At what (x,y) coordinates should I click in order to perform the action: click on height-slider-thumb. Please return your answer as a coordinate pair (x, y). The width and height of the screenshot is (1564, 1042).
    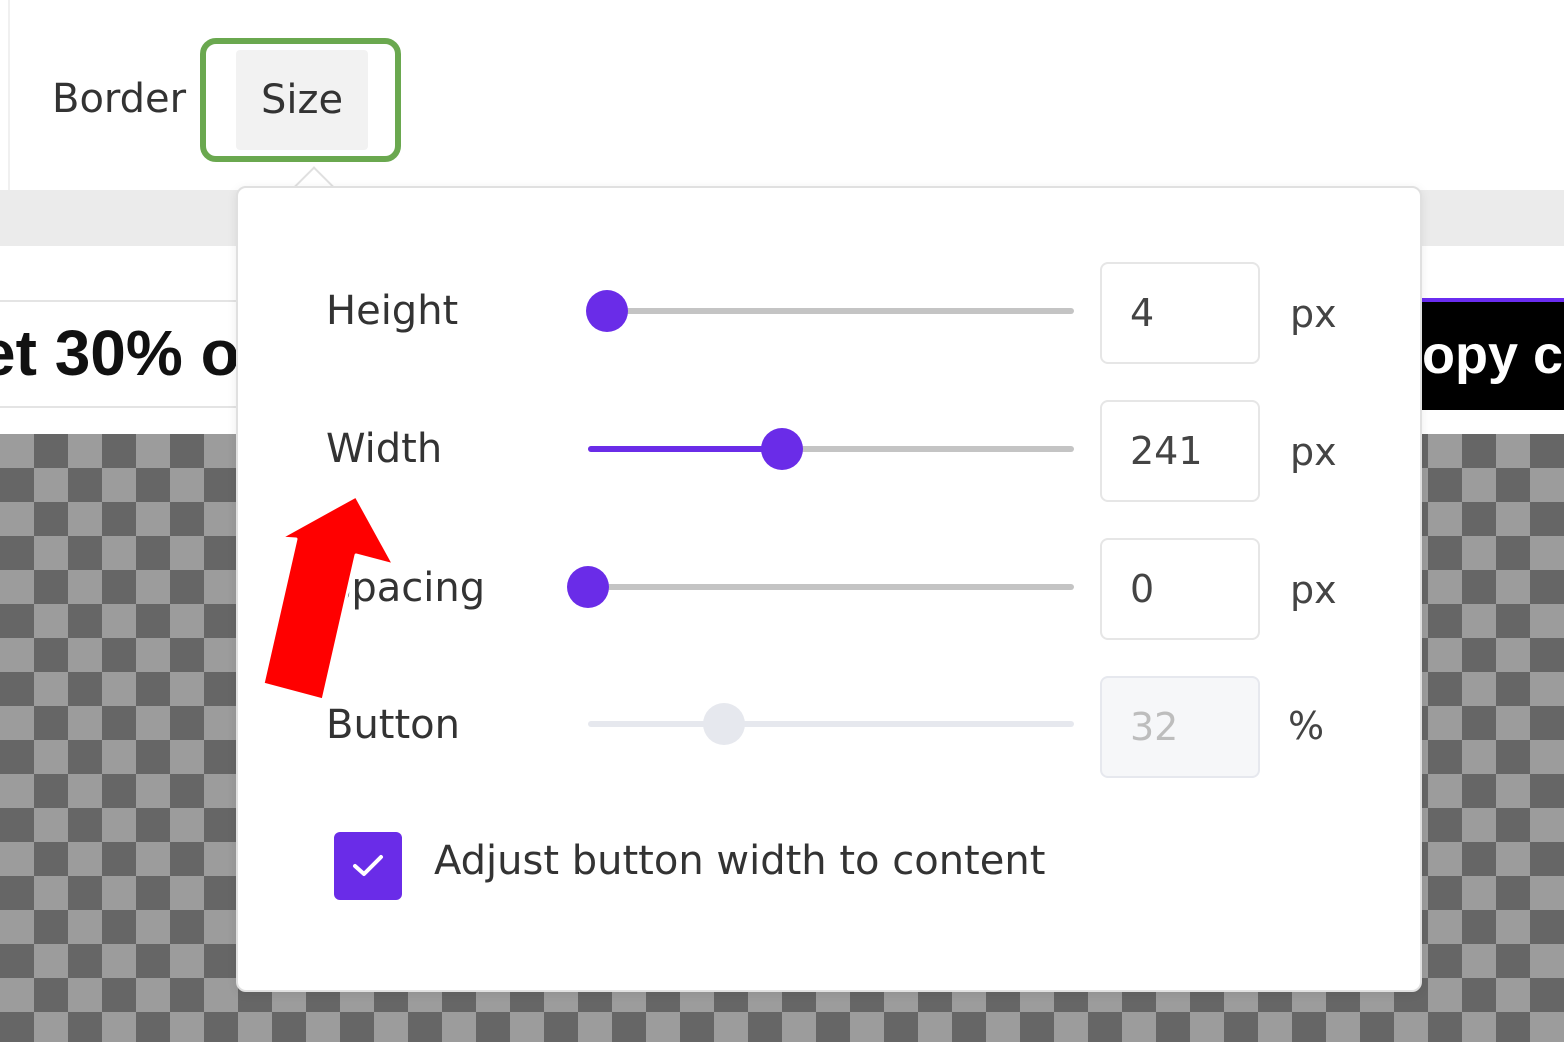
    Looking at the image, I should click on (607, 311).